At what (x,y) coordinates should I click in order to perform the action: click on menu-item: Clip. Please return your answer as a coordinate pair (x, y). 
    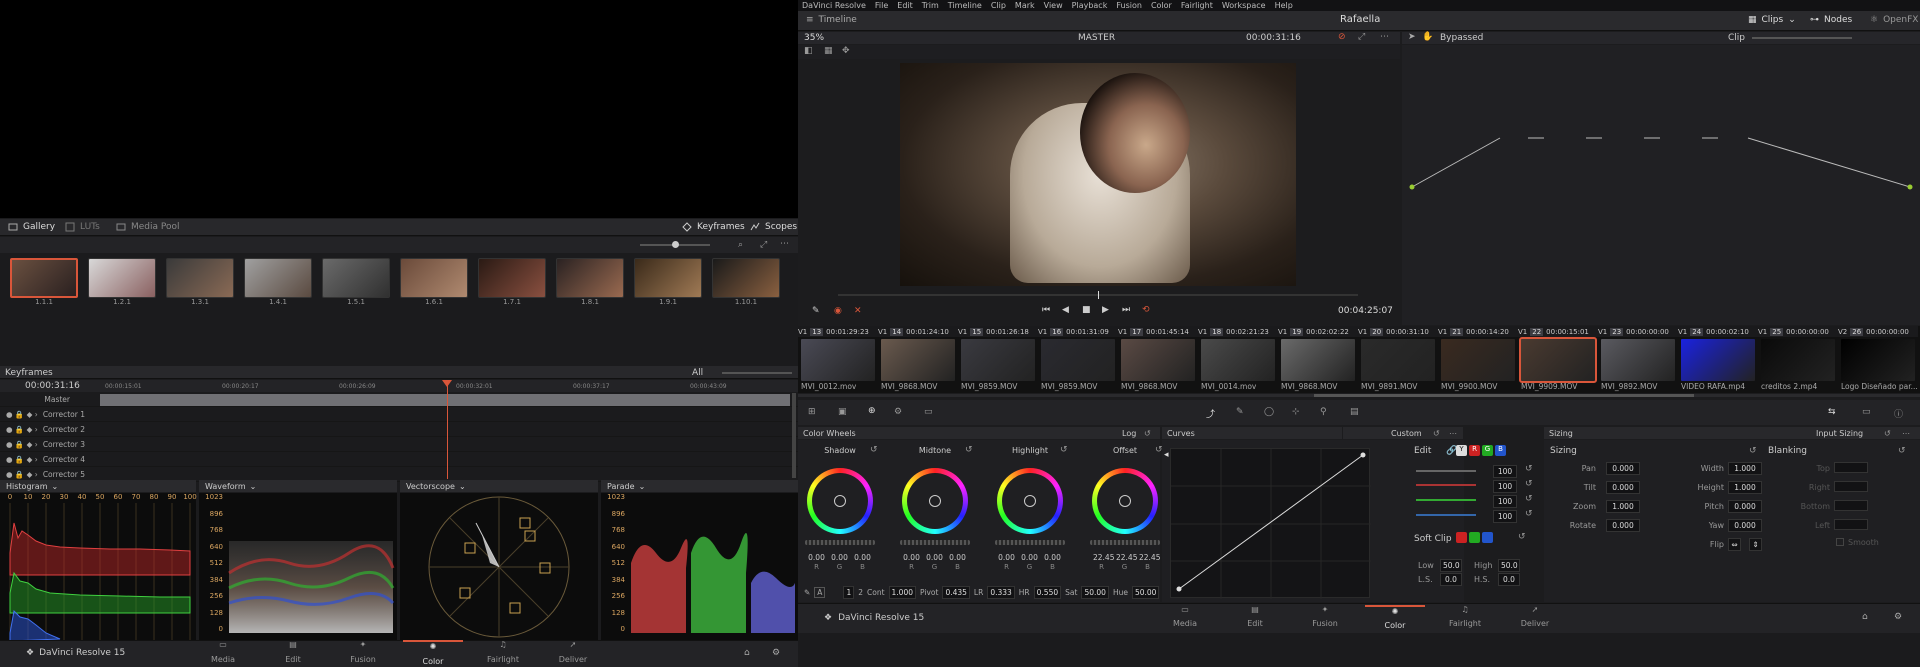
    Looking at the image, I should click on (998, 5).